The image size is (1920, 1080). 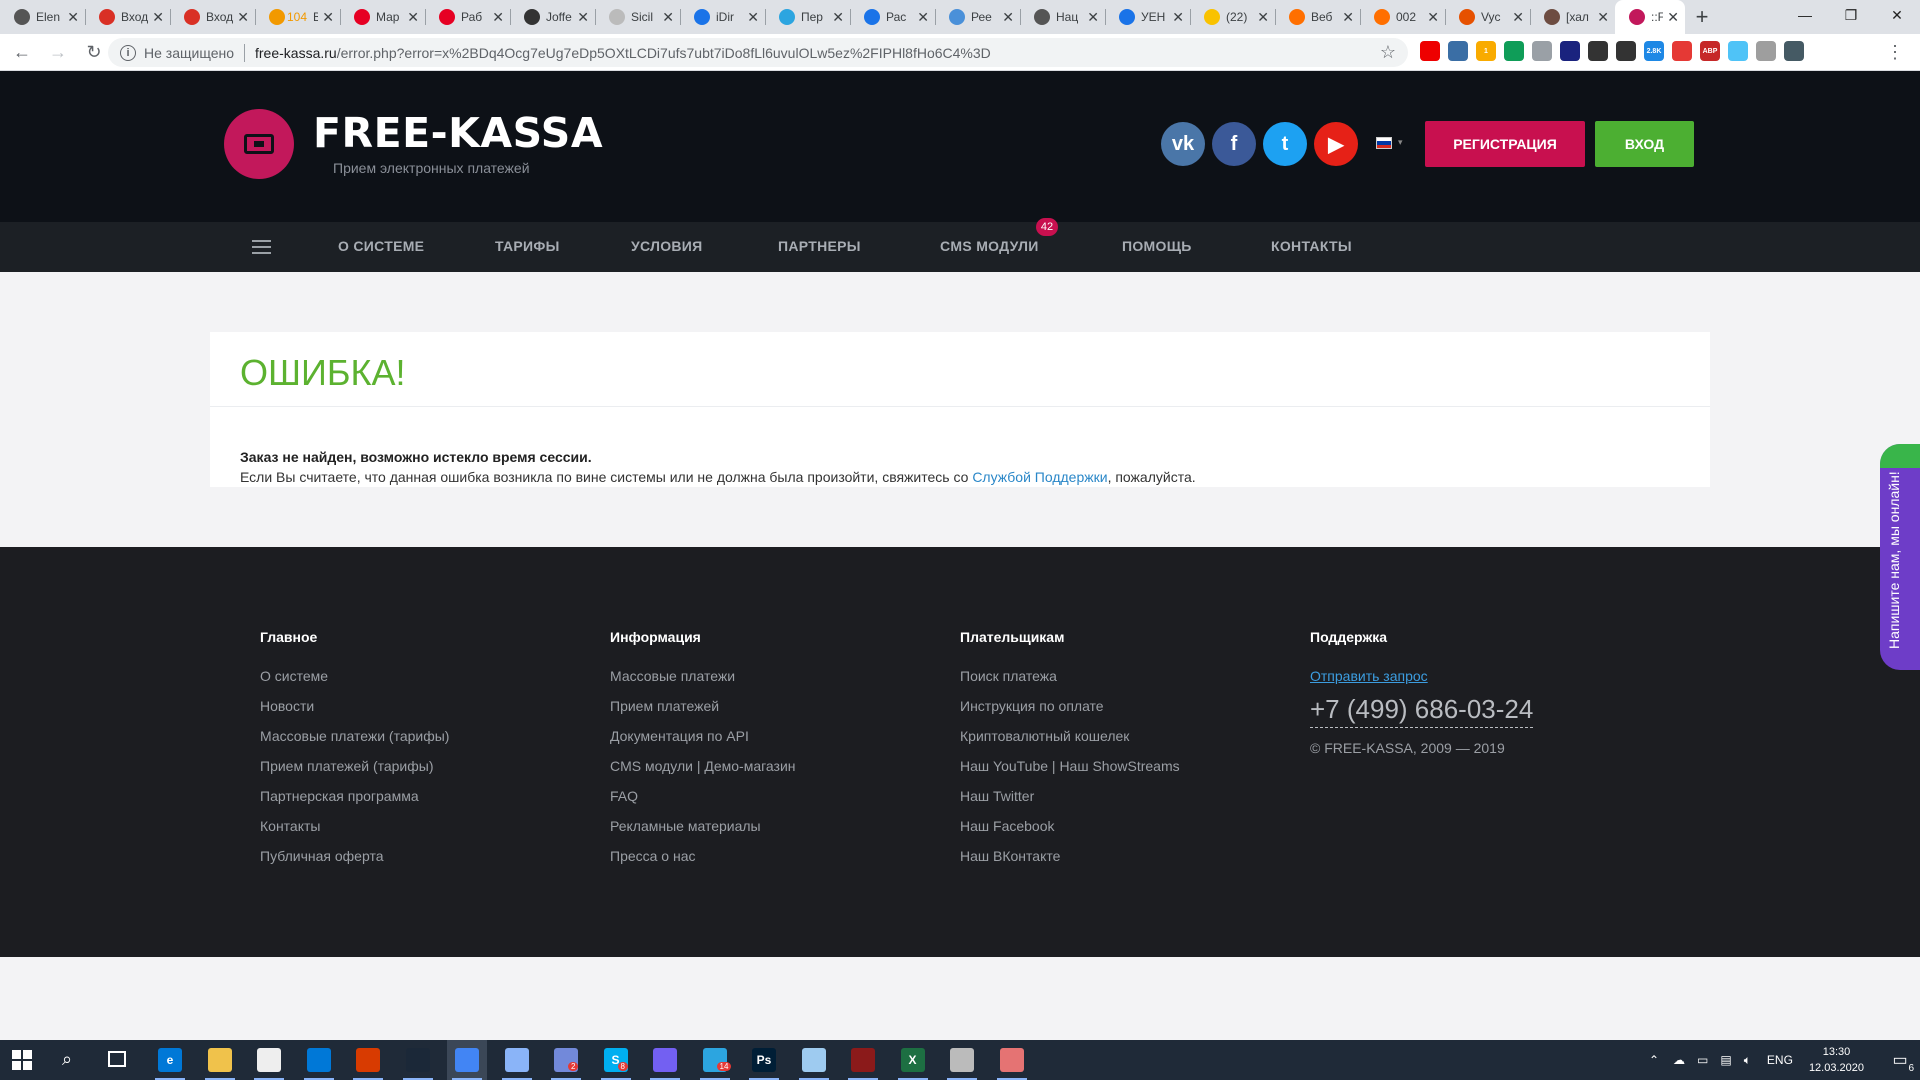 I want to click on search-icon: ⌕, so click(x=67, y=1059).